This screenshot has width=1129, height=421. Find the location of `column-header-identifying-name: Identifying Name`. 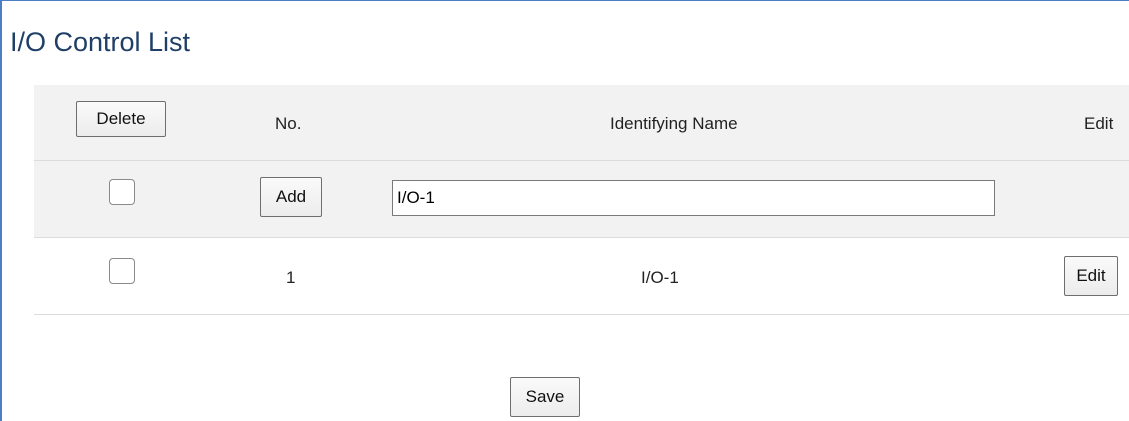

column-header-identifying-name: Identifying Name is located at coordinates (674, 123).